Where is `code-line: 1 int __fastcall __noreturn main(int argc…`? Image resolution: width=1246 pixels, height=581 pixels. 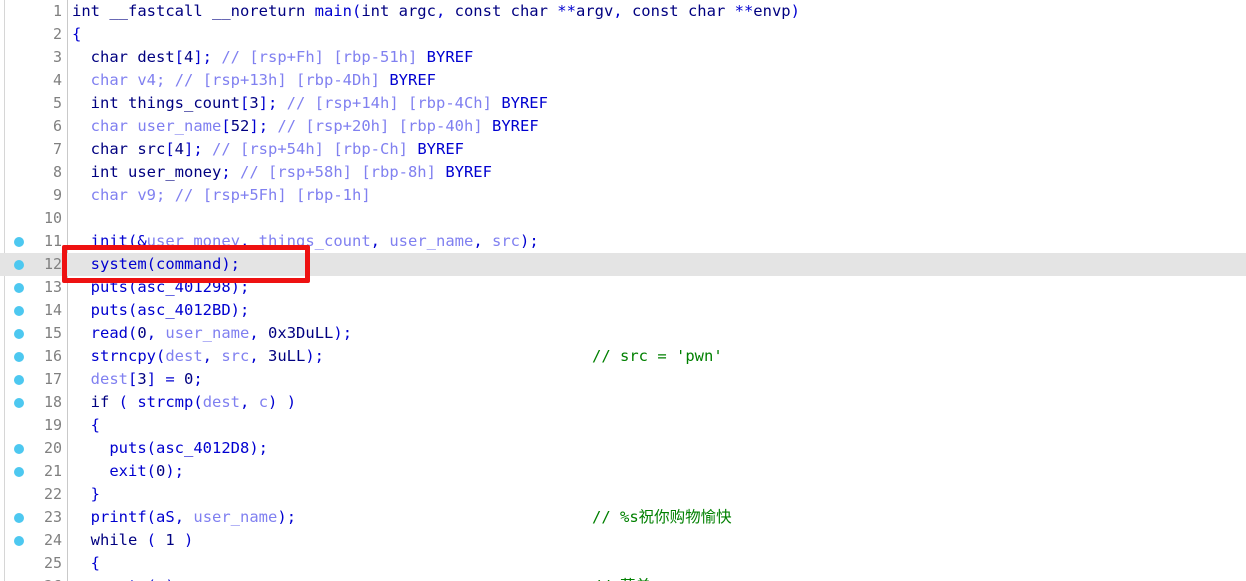
code-line: 1 int __fastcall __noreturn main(int argc… is located at coordinates (623, 11).